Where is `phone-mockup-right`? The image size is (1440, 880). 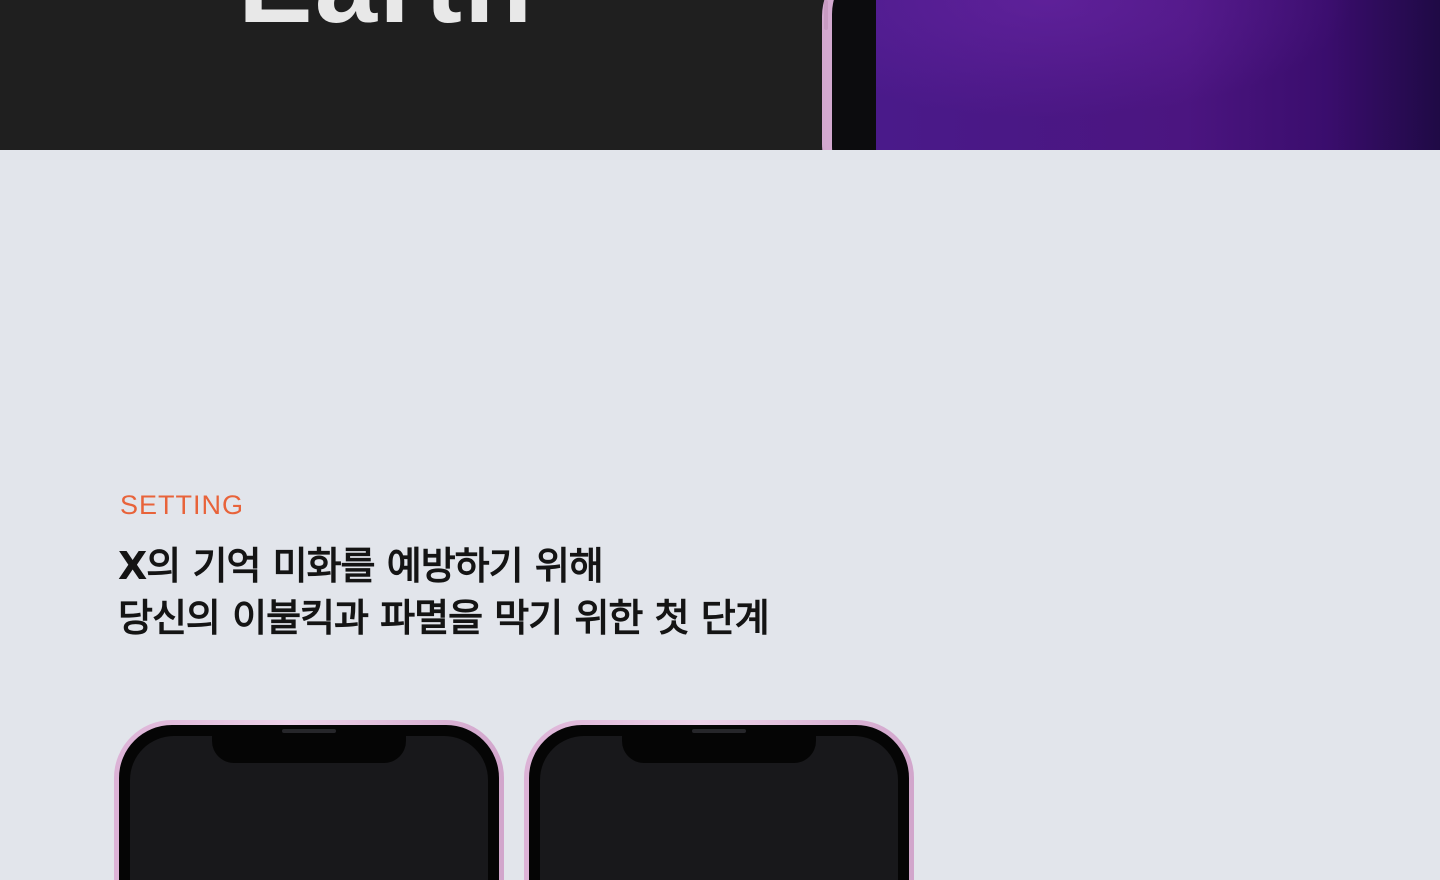
phone-mockup-right is located at coordinates (719, 800).